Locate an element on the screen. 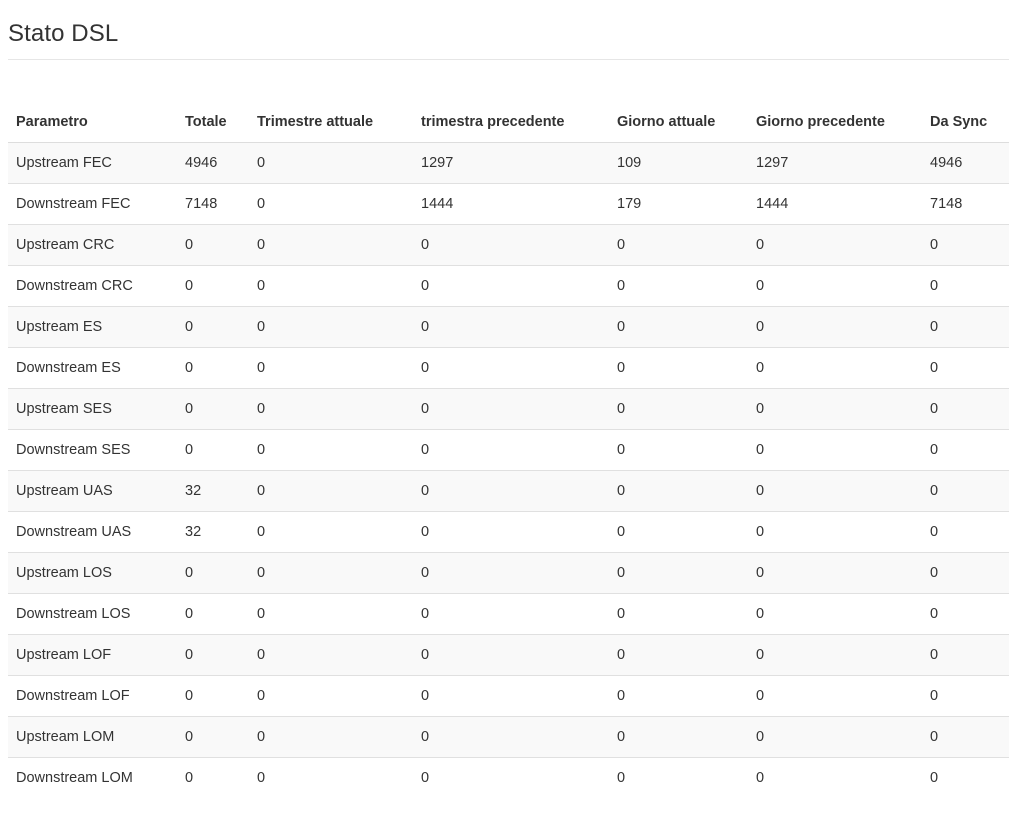  cell-giorno-precedente: 1297 is located at coordinates (835, 163).